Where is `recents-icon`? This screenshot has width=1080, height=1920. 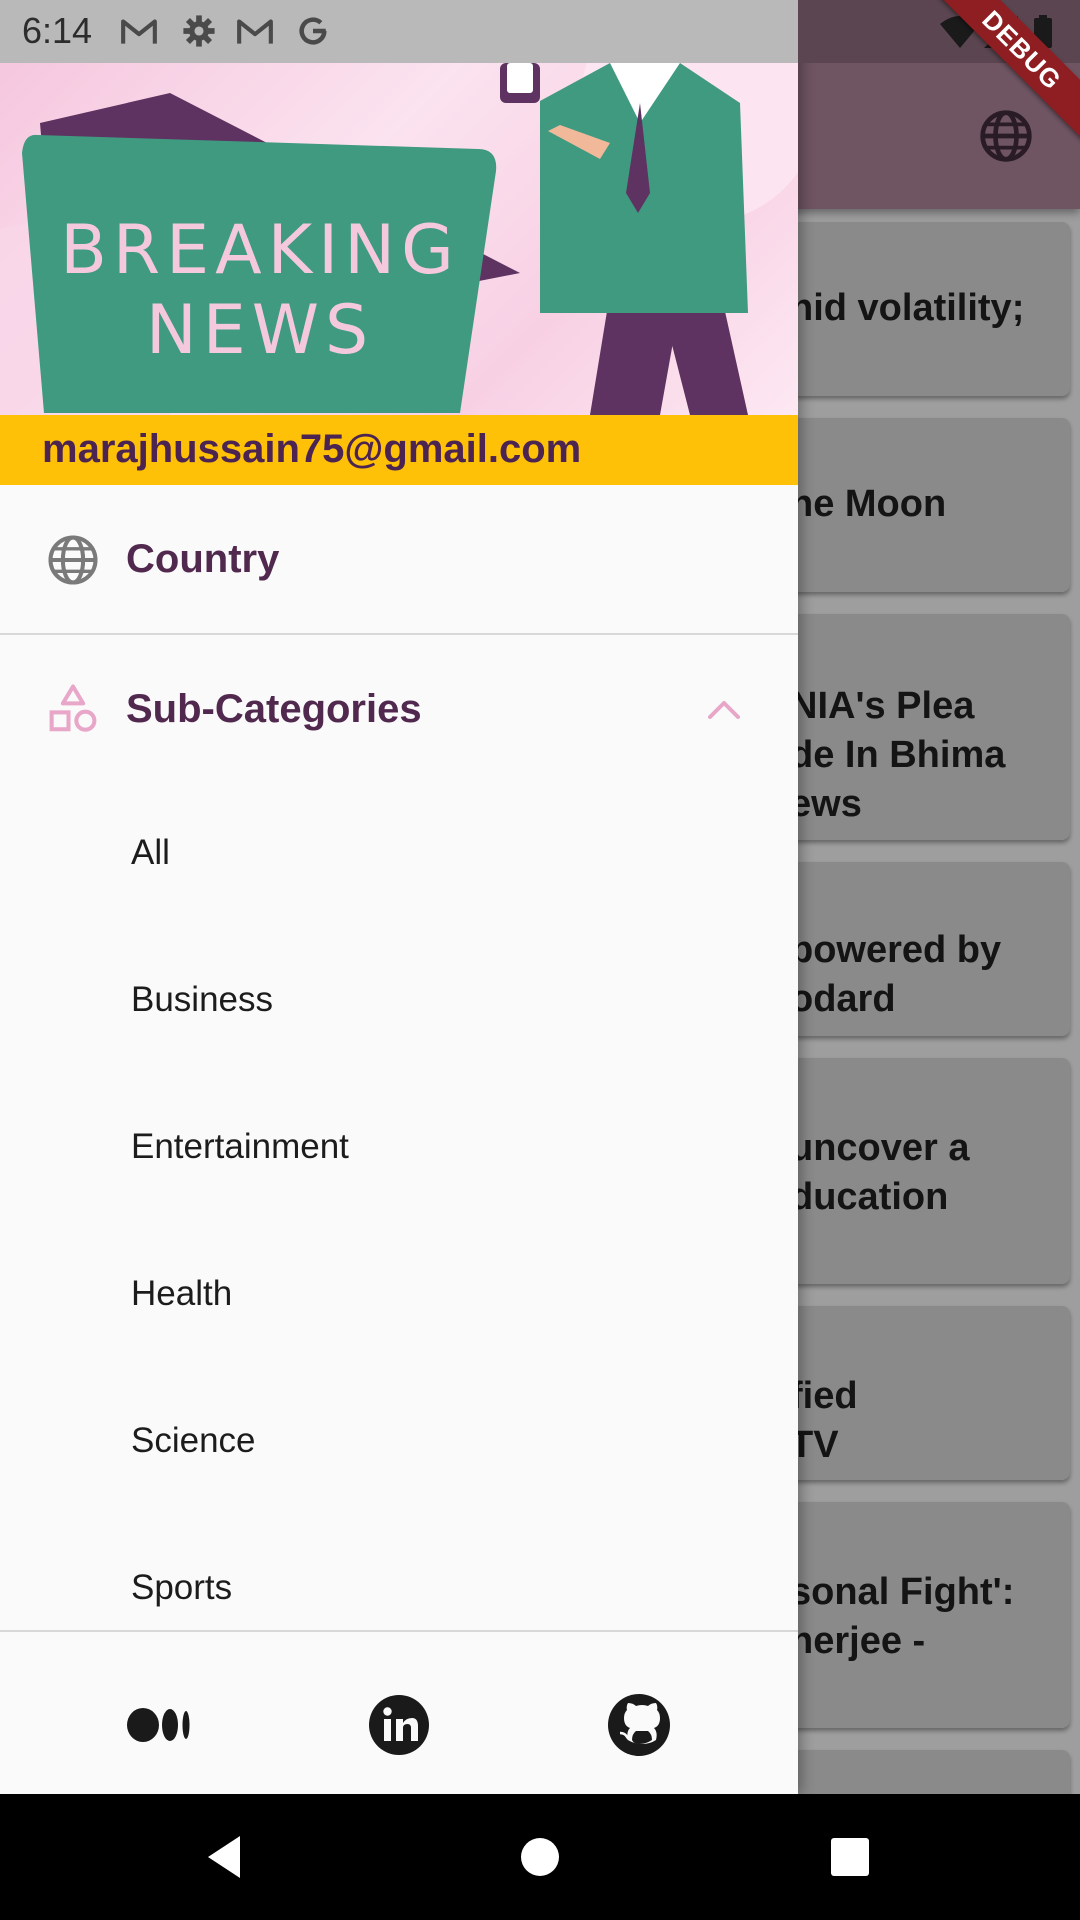
recents-icon is located at coordinates (850, 1857).